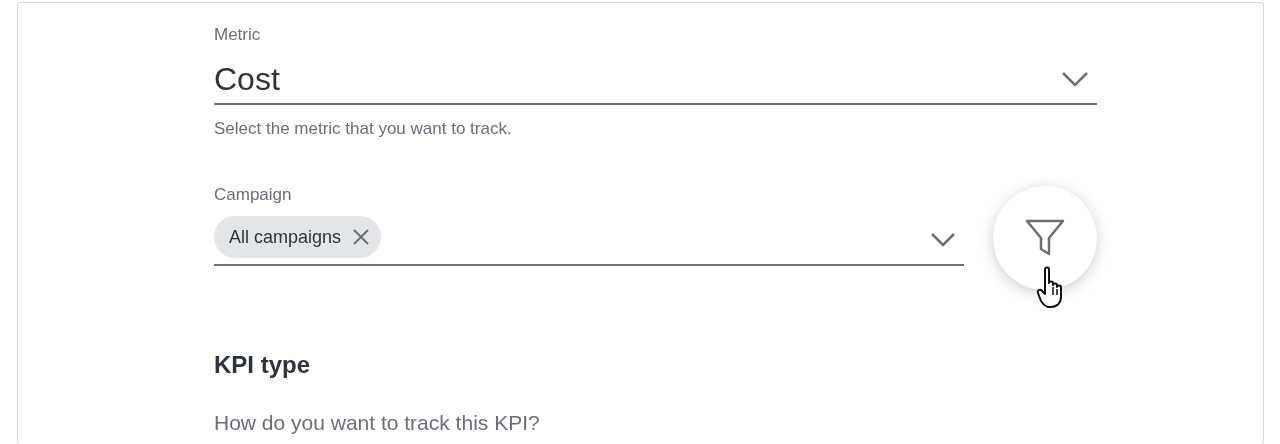  What do you see at coordinates (377, 423) in the screenshot?
I see `question-text: How do you want to track this KPI?` at bounding box center [377, 423].